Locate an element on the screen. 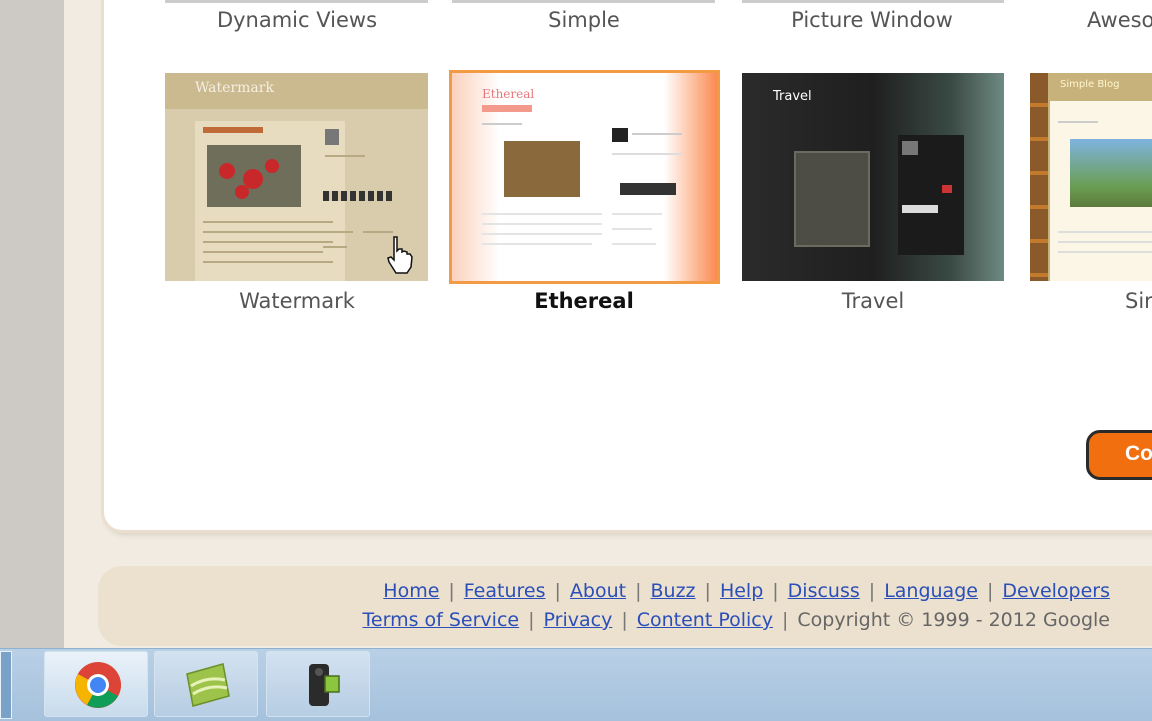  template-label-picture-window: Picture Window is located at coordinates (872, 20).